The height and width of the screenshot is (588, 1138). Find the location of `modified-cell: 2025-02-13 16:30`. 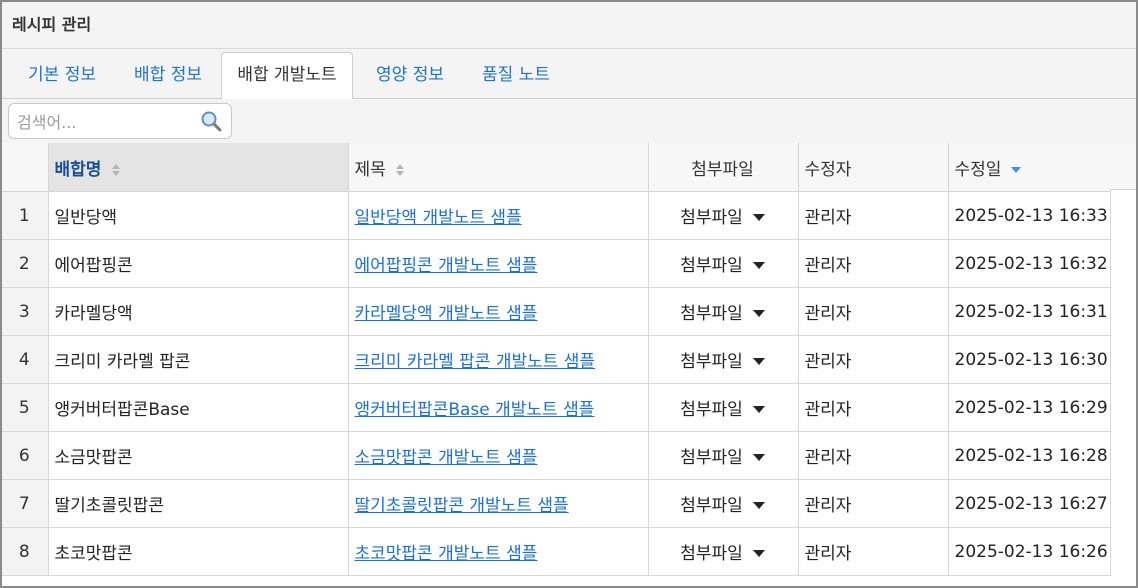

modified-cell: 2025-02-13 16:30 is located at coordinates (1029, 359).